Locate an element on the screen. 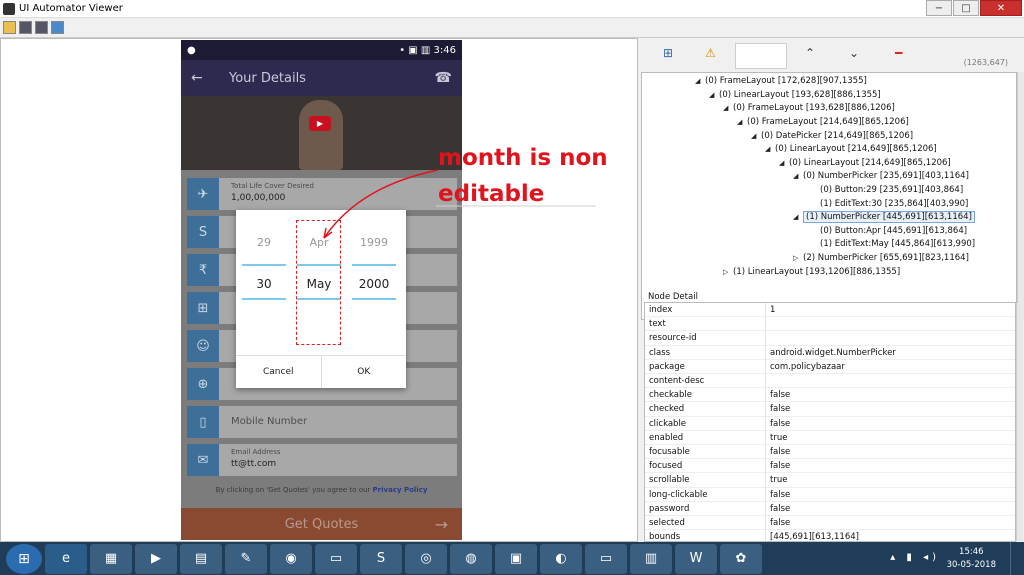 The height and width of the screenshot is (575, 1024). inspector-toolbar: ⊞ ⚠ ⌃ ⌄ ━ (1263,647) is located at coordinates (832, 55).